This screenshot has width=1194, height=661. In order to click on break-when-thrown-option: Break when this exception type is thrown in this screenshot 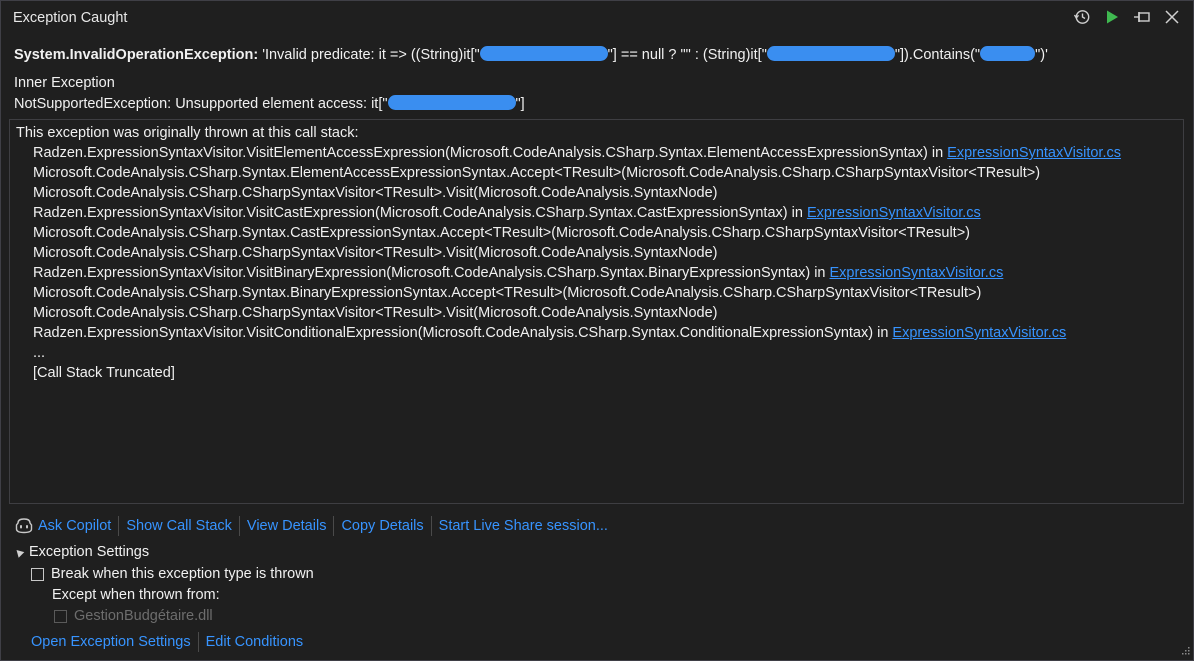, I will do `click(172, 574)`.